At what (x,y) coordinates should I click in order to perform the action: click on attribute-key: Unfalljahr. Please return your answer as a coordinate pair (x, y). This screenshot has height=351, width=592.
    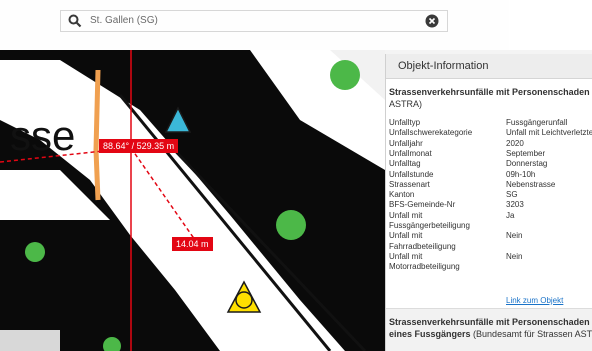
    Looking at the image, I should click on (406, 143).